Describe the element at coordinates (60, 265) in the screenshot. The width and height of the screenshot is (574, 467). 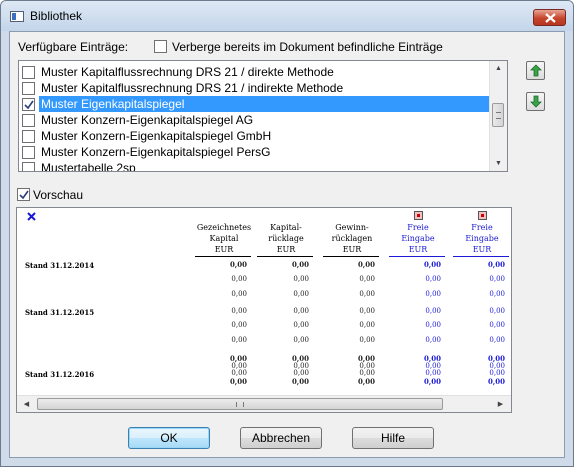
I see `row-label: Stand 31.12.2014` at that location.